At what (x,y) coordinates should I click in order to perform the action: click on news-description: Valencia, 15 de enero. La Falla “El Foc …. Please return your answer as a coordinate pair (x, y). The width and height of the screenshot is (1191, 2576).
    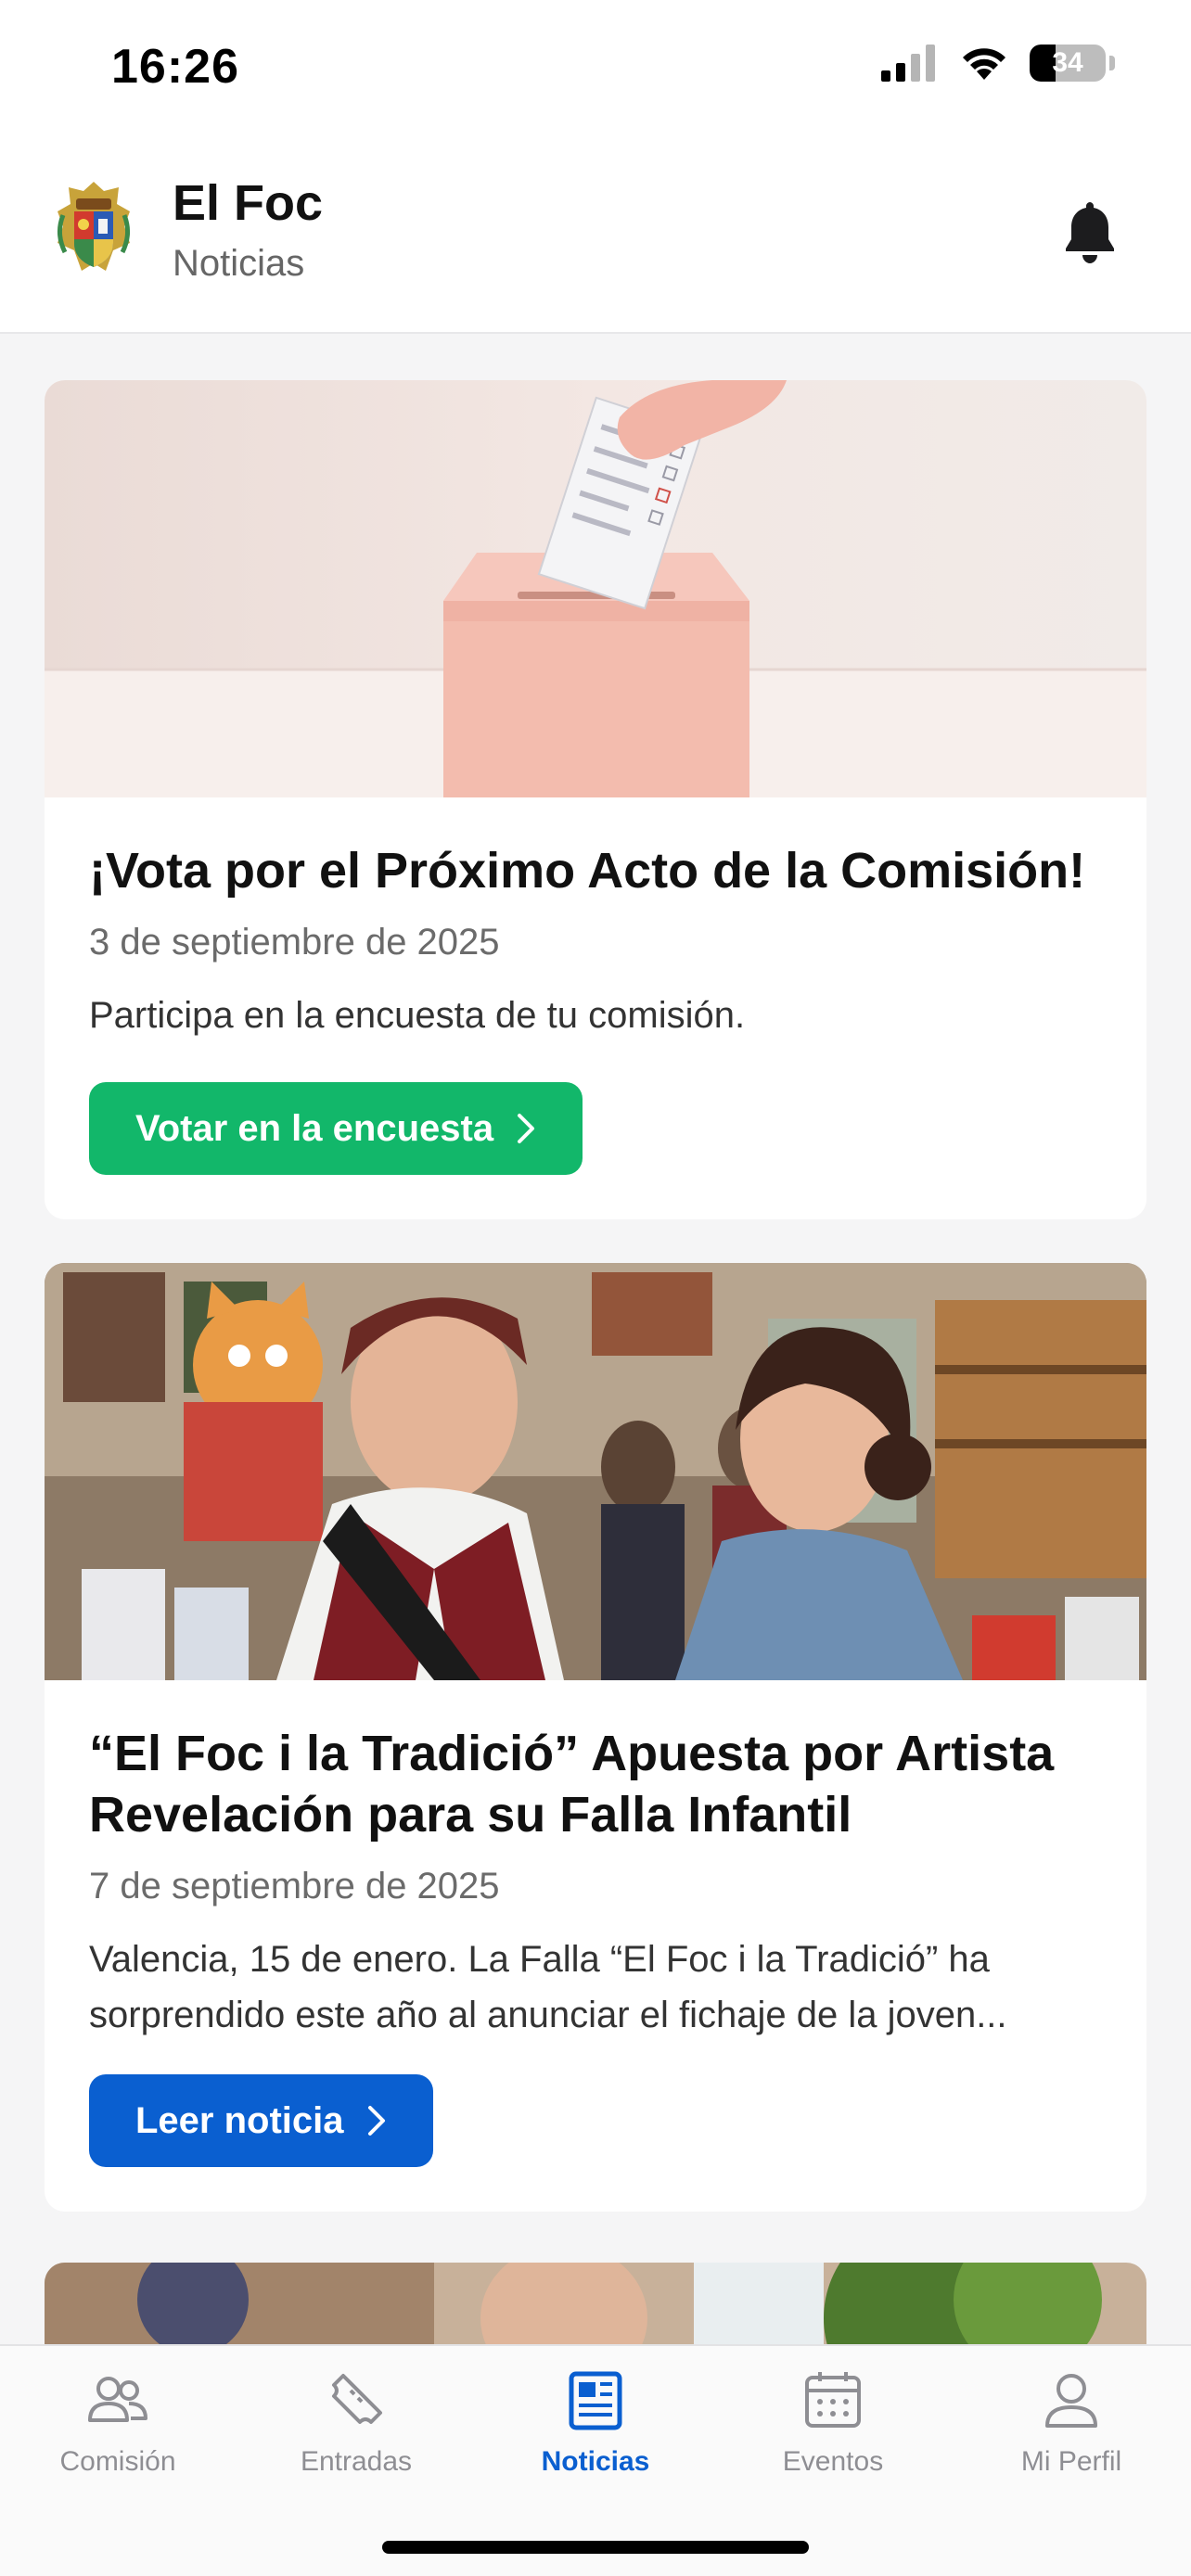
    Looking at the image, I should click on (548, 1987).